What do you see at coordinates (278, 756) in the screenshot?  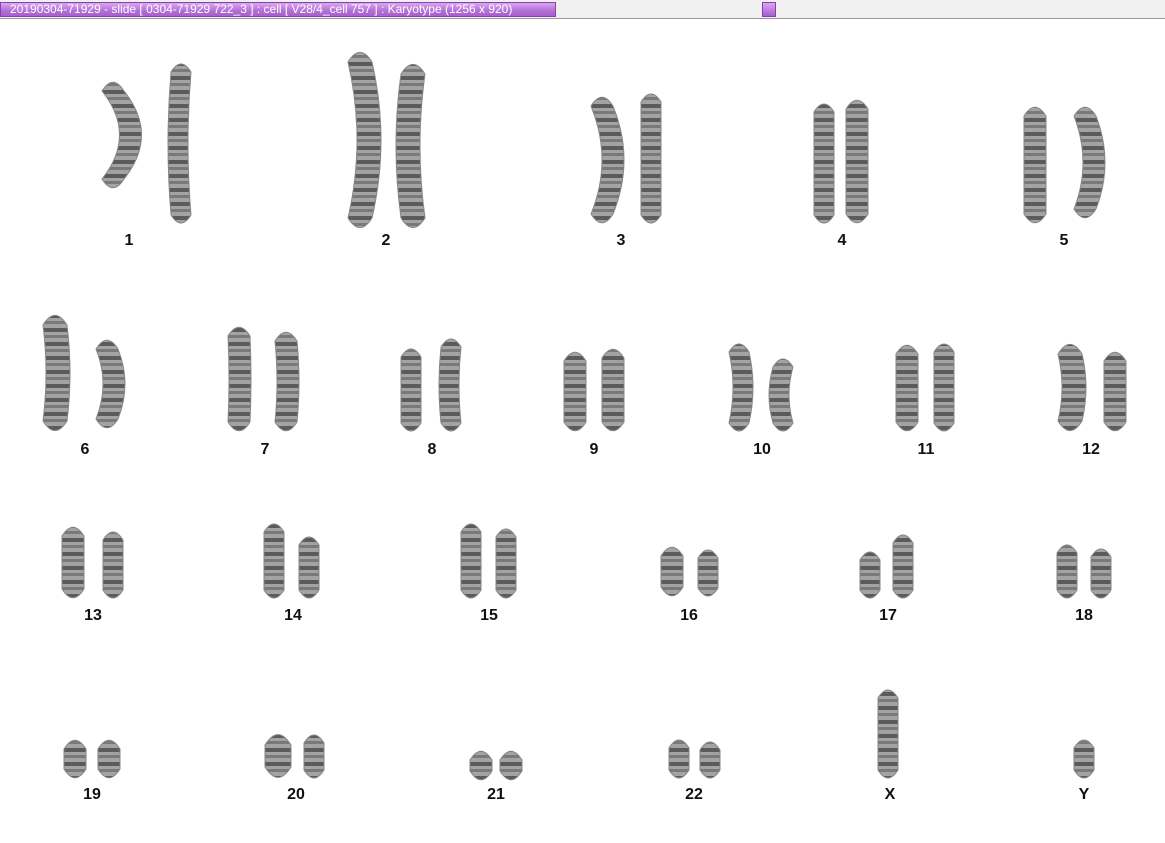 I see `chromosome-20a` at bounding box center [278, 756].